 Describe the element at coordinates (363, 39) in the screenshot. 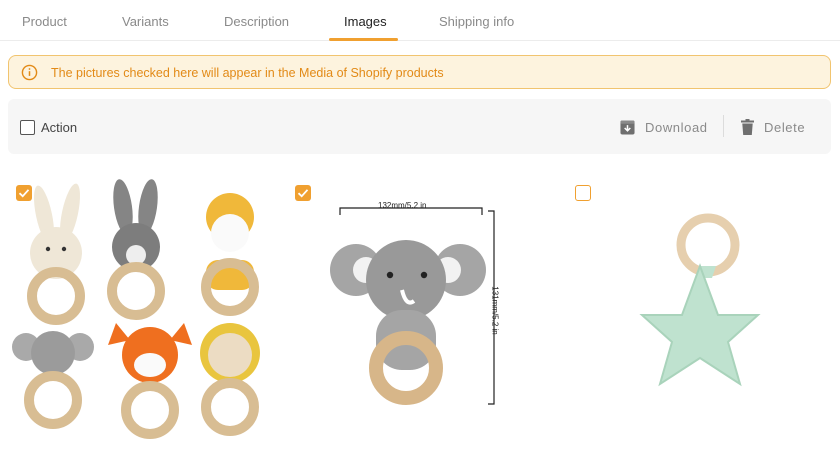

I see `active-tab-indicator` at that location.